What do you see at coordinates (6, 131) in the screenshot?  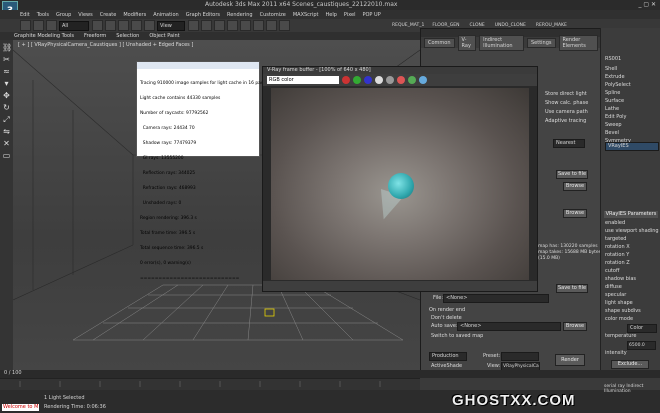 I see `mirror-tool-icon: ⇋` at bounding box center [6, 131].